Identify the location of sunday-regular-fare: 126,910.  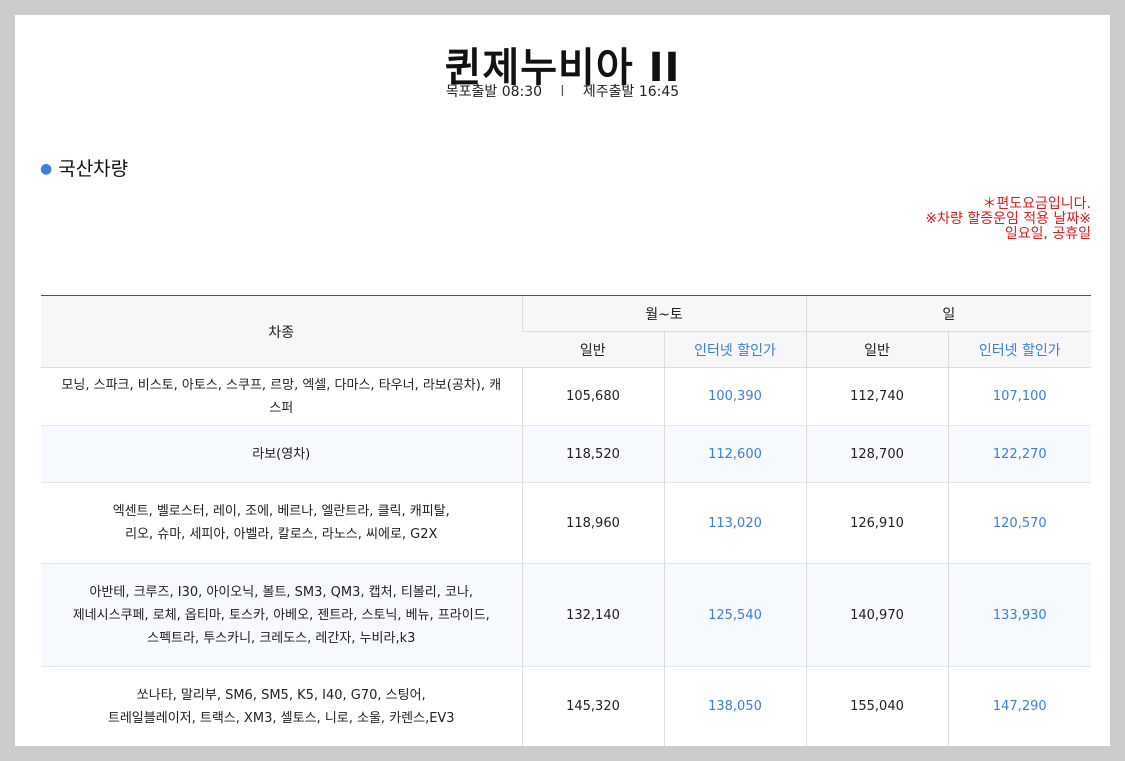
(876, 523).